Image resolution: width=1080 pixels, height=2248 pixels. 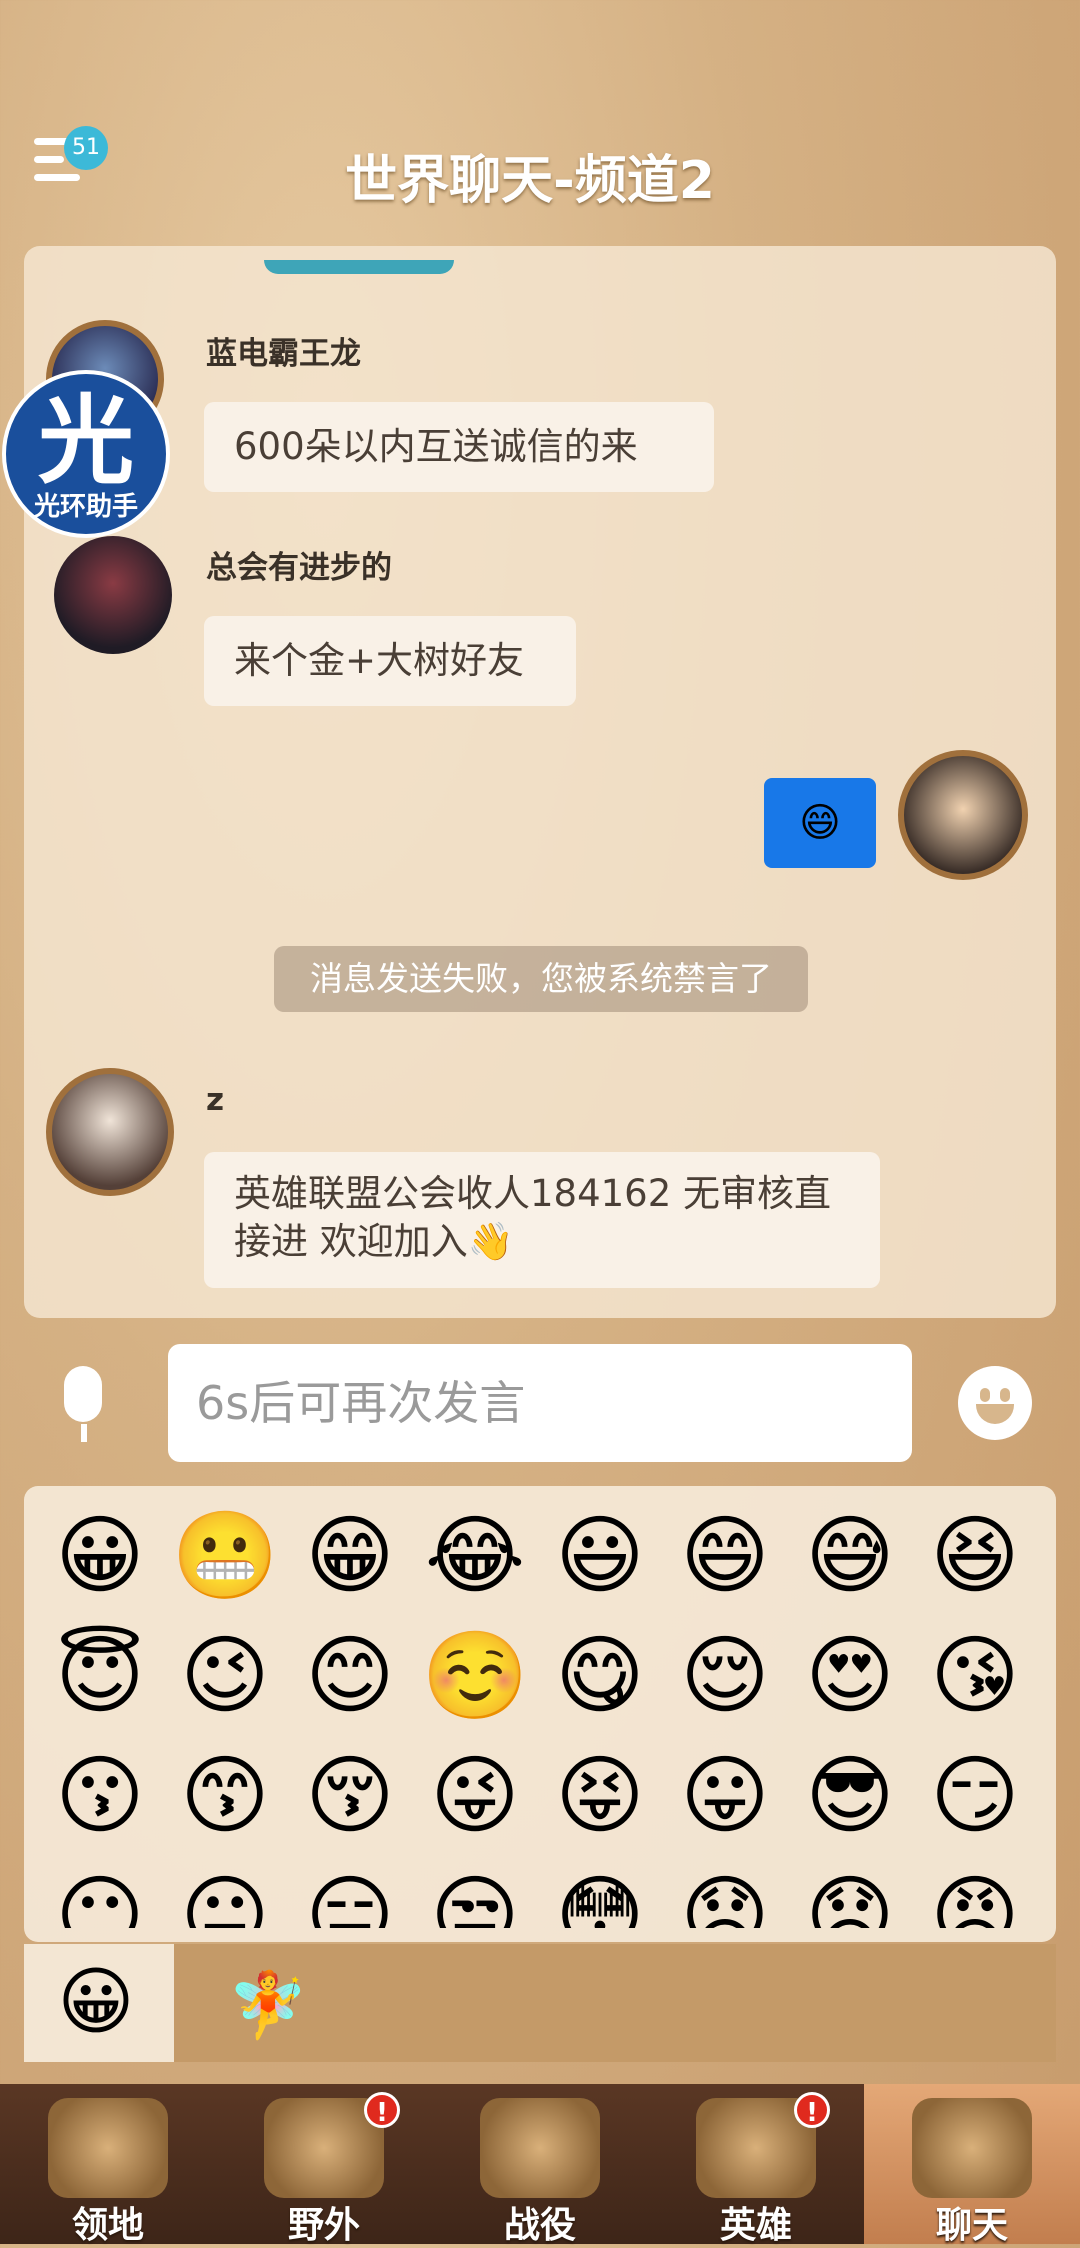 I want to click on nav-label: 英雄, so click(x=755, y=2225).